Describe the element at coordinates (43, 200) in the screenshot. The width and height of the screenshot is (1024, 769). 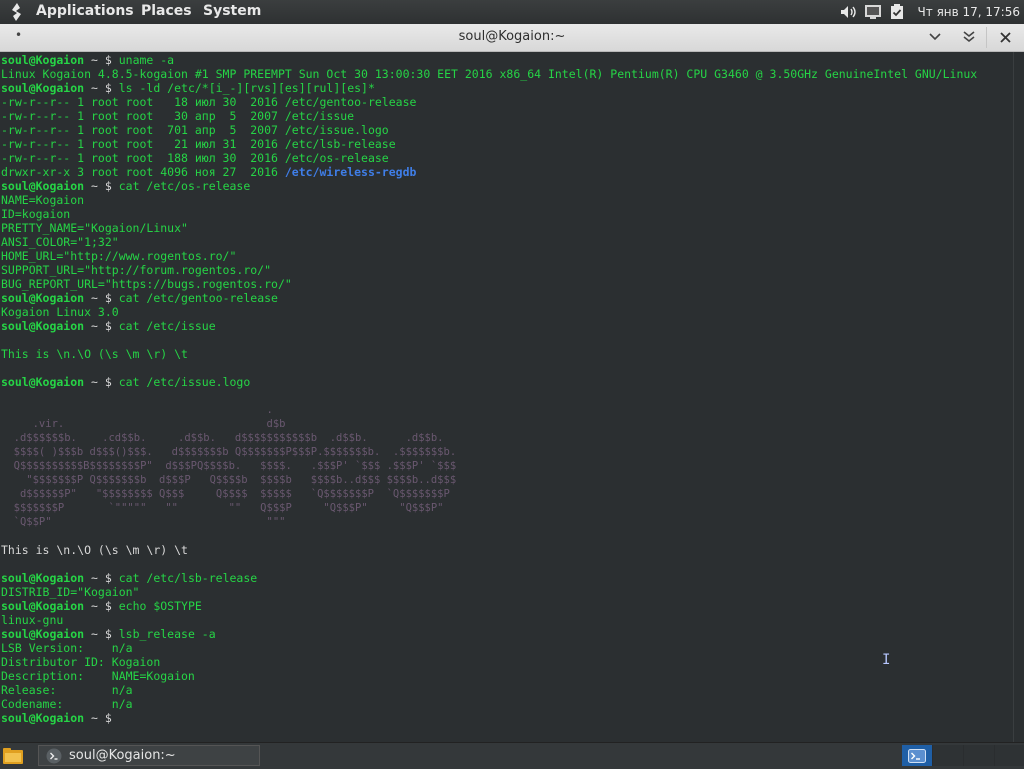
I see `terminal-output-line: NAME=Kogaion` at that location.